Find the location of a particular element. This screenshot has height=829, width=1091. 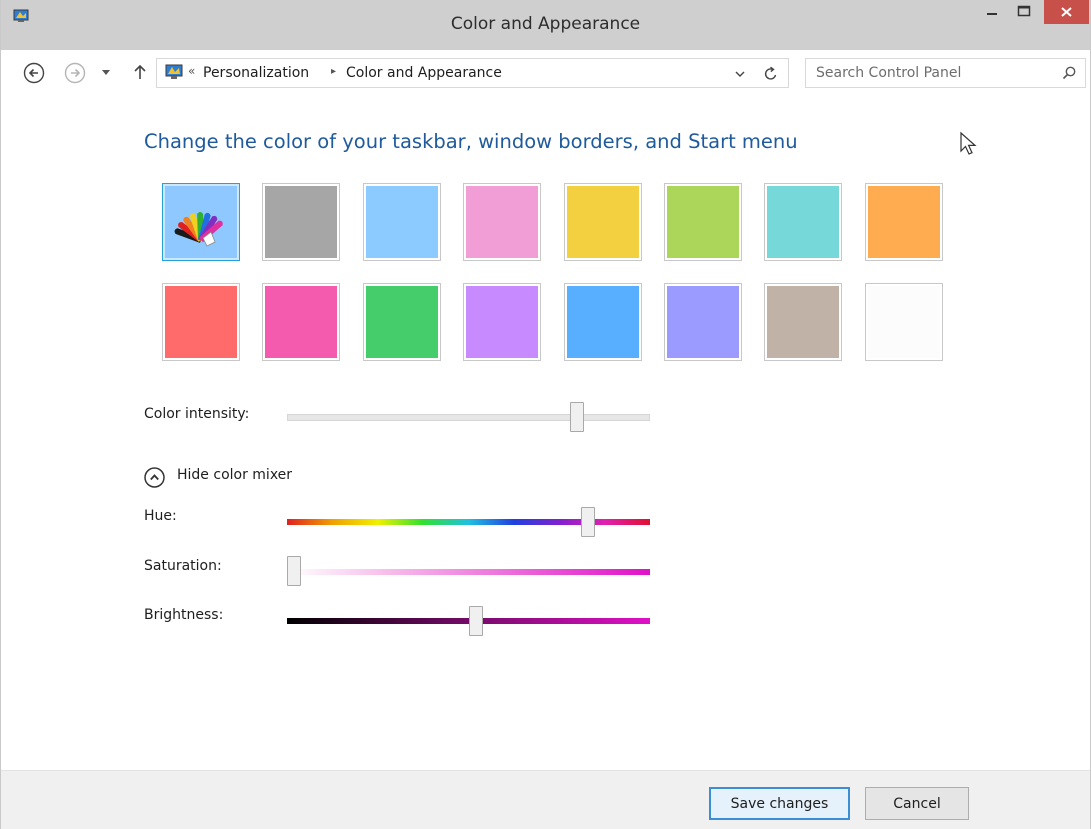

saturation-slider-thumb is located at coordinates (294, 571).